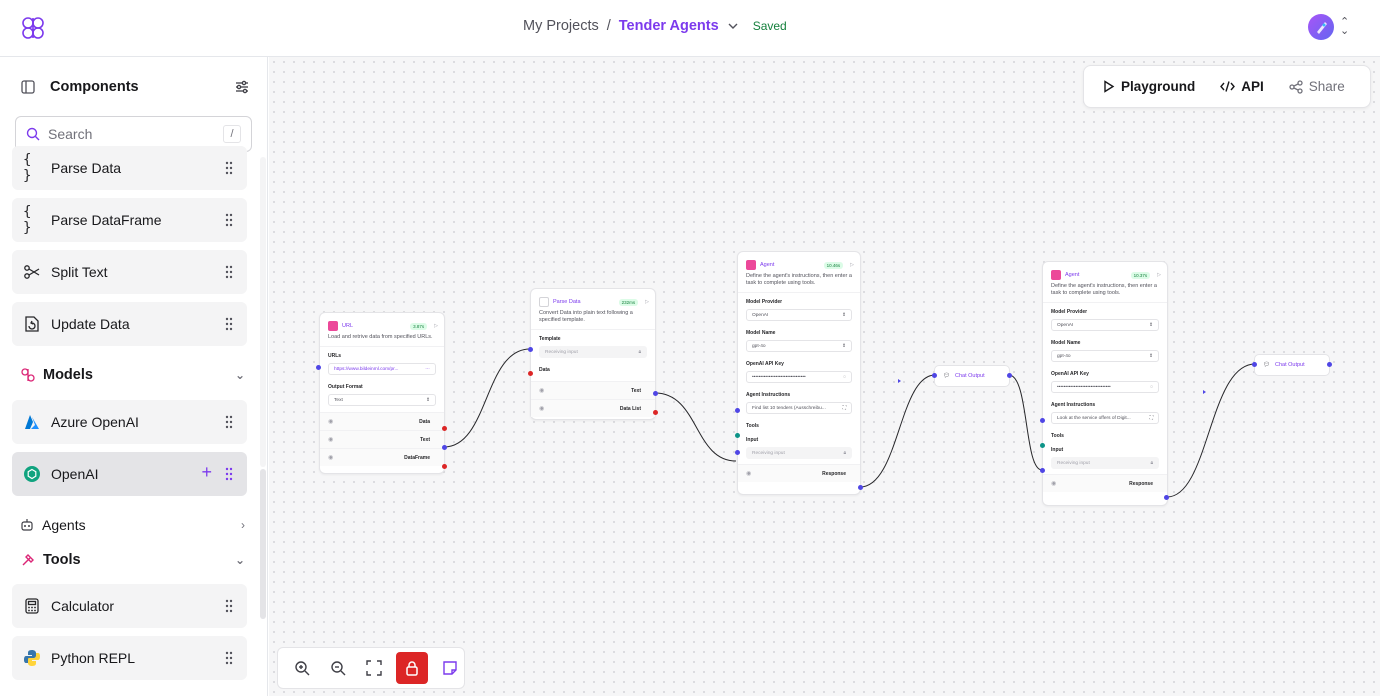  Describe the element at coordinates (129, 422) in the screenshot. I see `sidebar-item-azure-openai: Azure OpenAI` at that location.